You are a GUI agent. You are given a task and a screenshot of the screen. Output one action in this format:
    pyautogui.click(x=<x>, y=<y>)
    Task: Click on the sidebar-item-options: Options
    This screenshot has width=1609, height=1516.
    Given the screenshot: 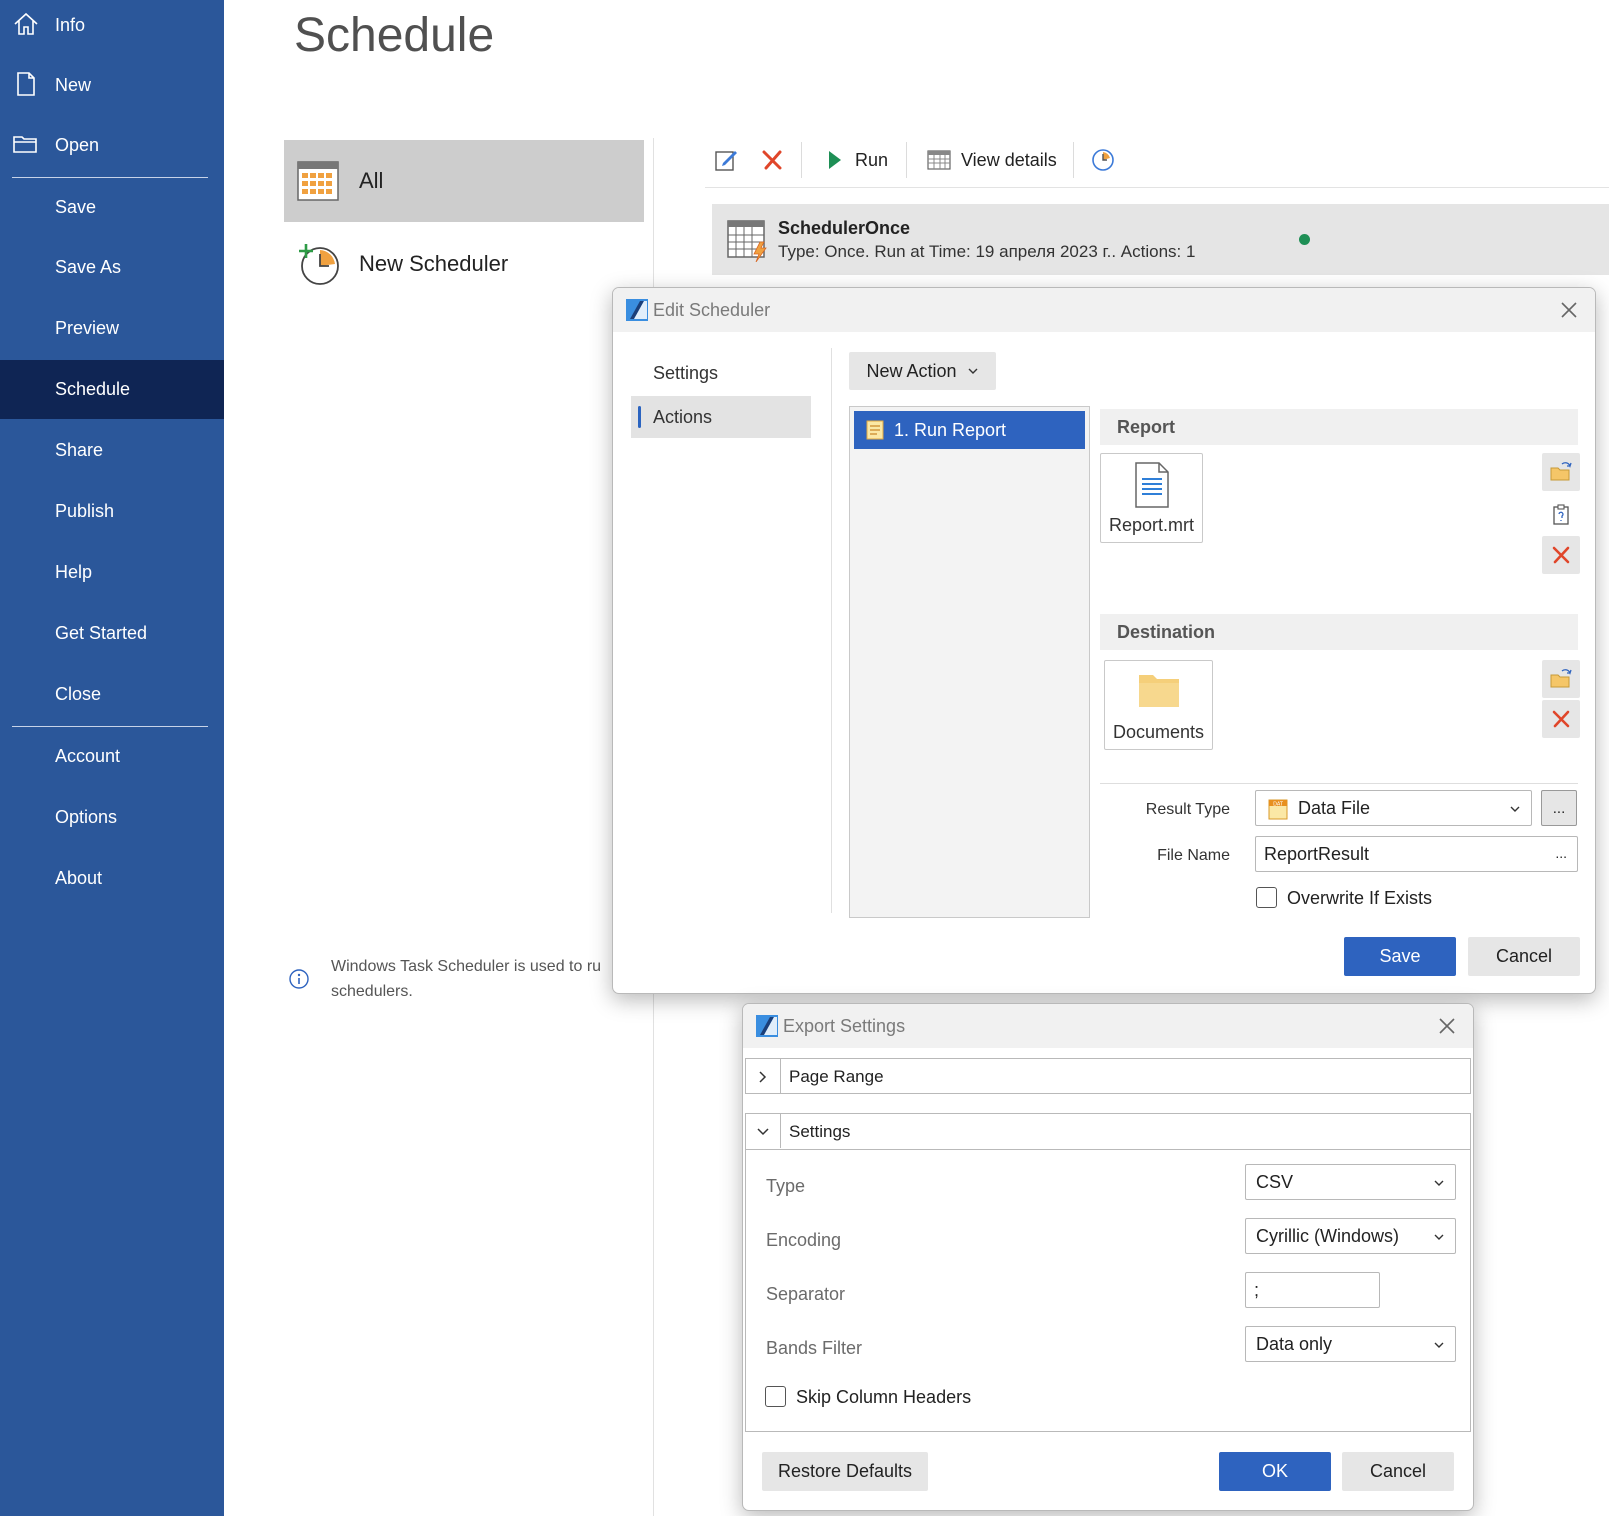 What is the action you would take?
    pyautogui.click(x=112, y=817)
    